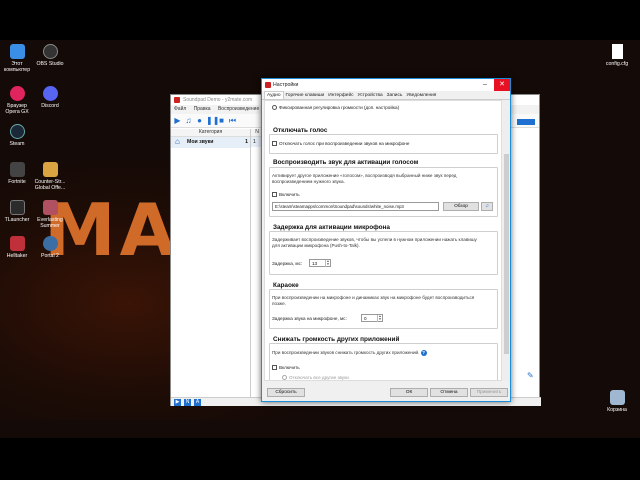  What do you see at coordinates (617, 55) in the screenshot?
I see `desktop-icon-config: config.cfg` at bounding box center [617, 55].